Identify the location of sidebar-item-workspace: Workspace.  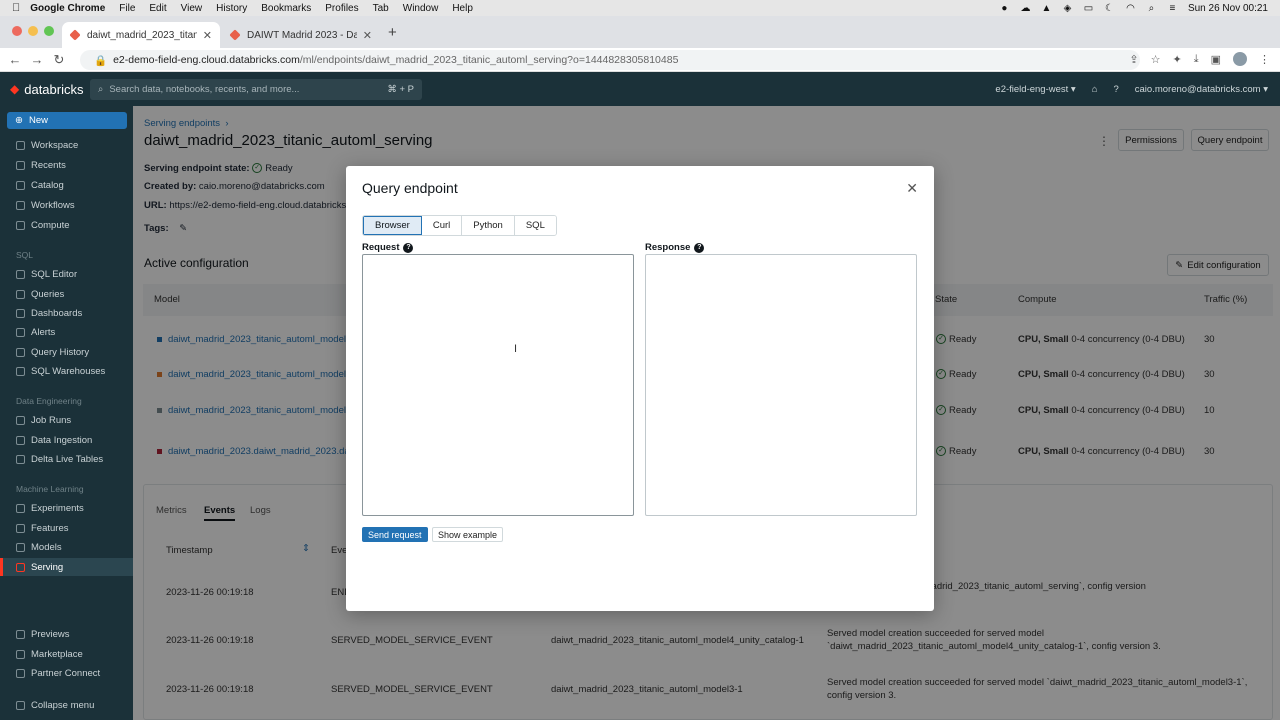
(47, 145).